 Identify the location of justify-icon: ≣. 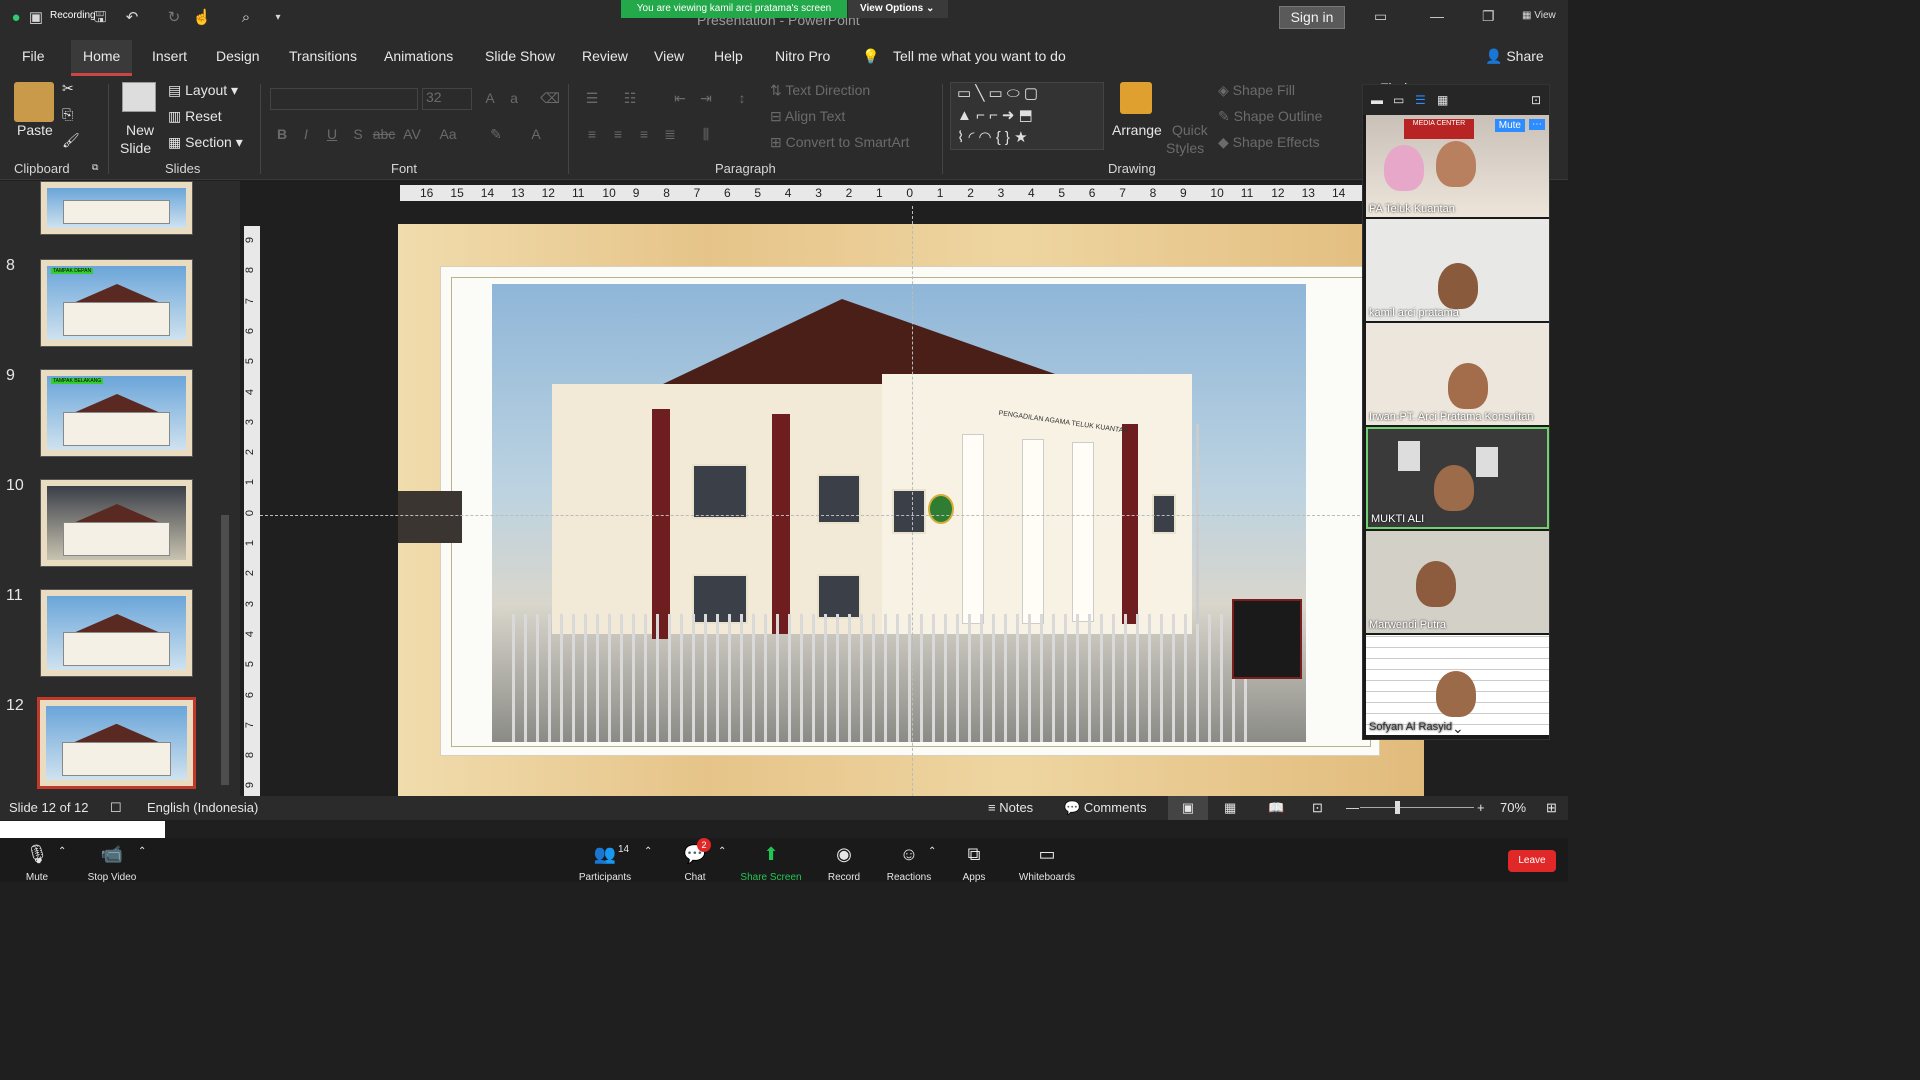
(670, 135).